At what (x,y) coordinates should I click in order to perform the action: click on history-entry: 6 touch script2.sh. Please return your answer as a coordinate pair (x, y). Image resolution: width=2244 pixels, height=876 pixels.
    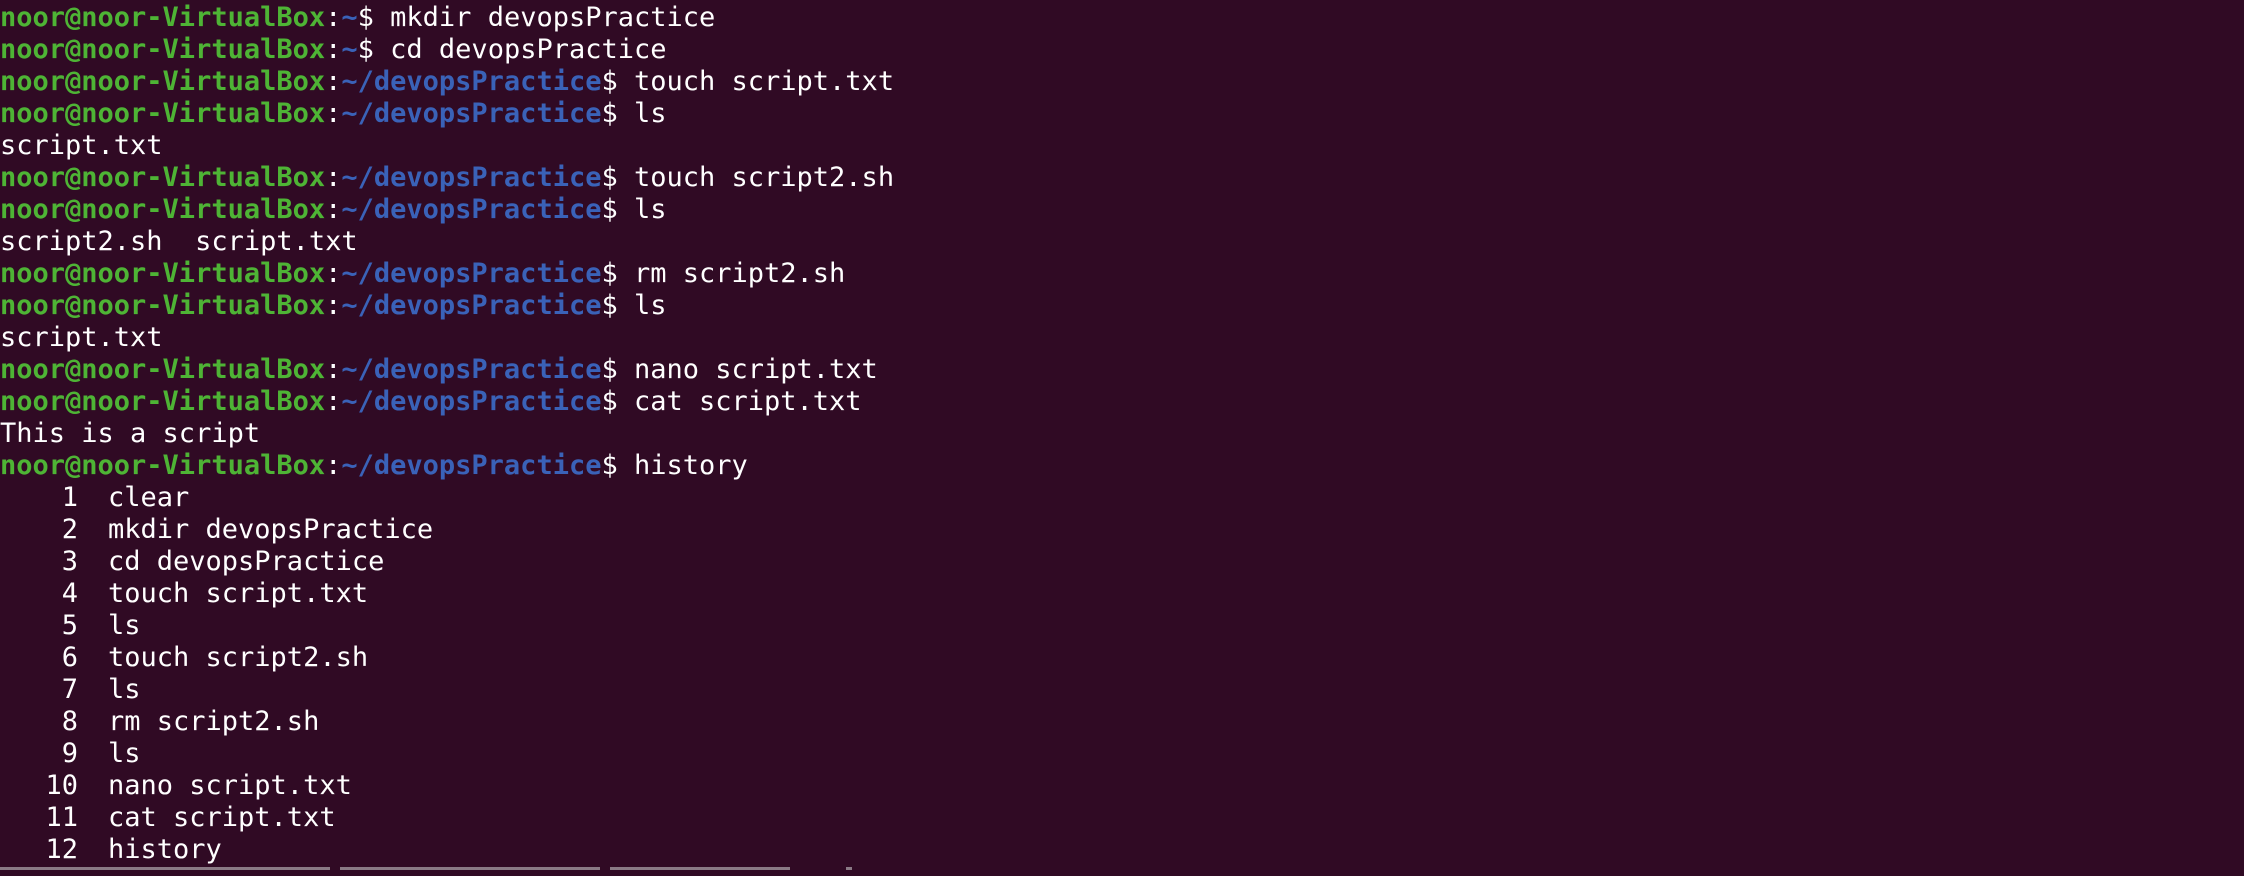
    Looking at the image, I should click on (1122, 658).